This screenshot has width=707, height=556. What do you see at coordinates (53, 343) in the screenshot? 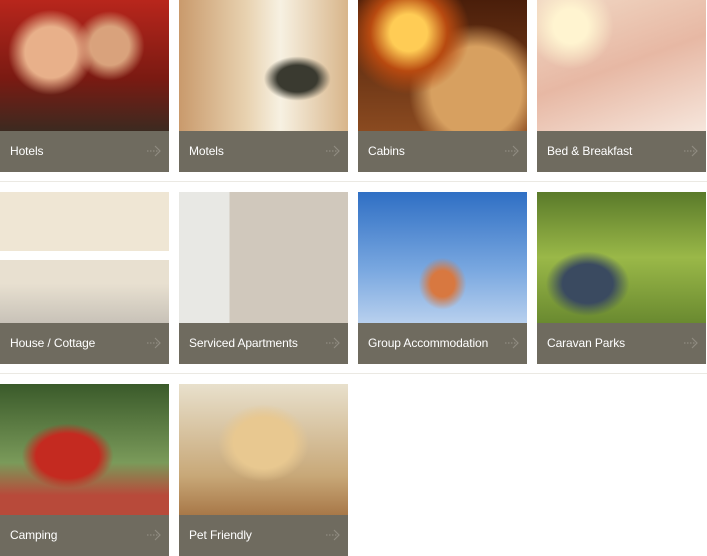
I see `tile-label: House / Cottage` at bounding box center [53, 343].